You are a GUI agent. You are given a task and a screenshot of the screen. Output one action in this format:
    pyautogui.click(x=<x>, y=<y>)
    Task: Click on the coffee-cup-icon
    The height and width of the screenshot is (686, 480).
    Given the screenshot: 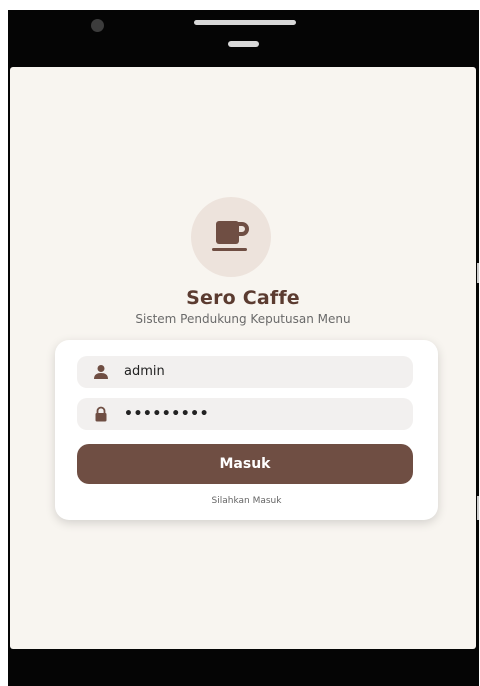 What is the action you would take?
    pyautogui.click(x=230, y=236)
    